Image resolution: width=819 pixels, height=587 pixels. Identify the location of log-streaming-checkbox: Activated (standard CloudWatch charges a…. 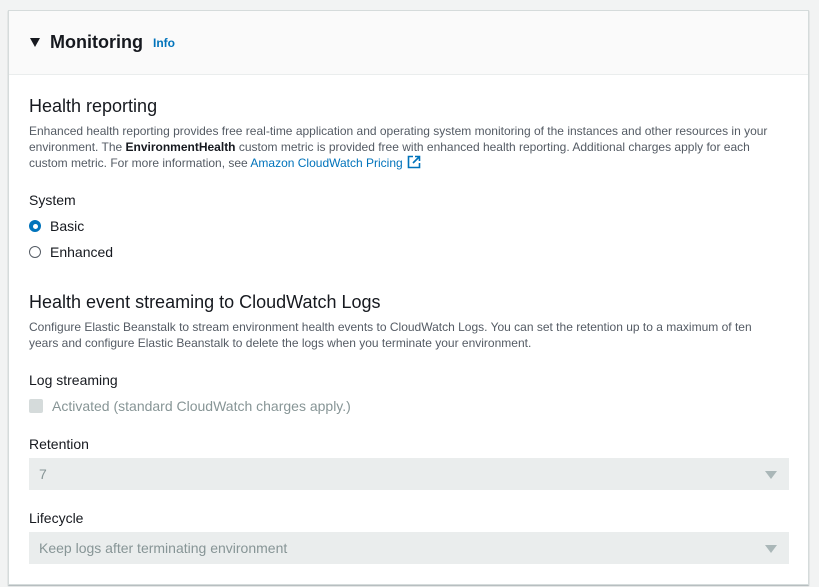
(190, 406).